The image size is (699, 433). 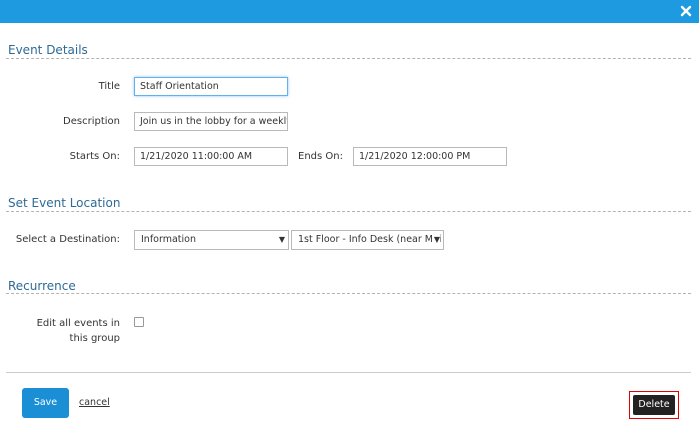 What do you see at coordinates (67, 239) in the screenshot?
I see `destination-label: Select a Destination:` at bounding box center [67, 239].